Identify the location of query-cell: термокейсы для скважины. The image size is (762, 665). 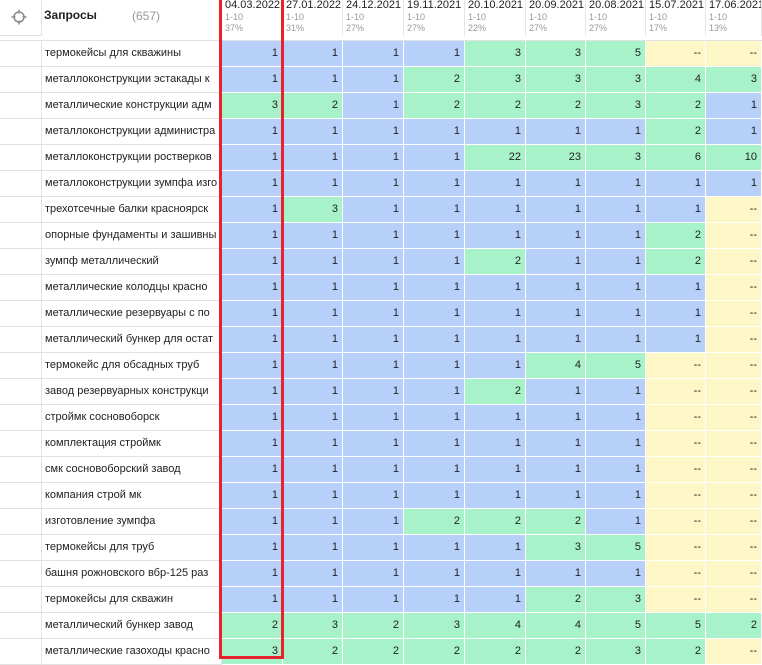
(132, 54).